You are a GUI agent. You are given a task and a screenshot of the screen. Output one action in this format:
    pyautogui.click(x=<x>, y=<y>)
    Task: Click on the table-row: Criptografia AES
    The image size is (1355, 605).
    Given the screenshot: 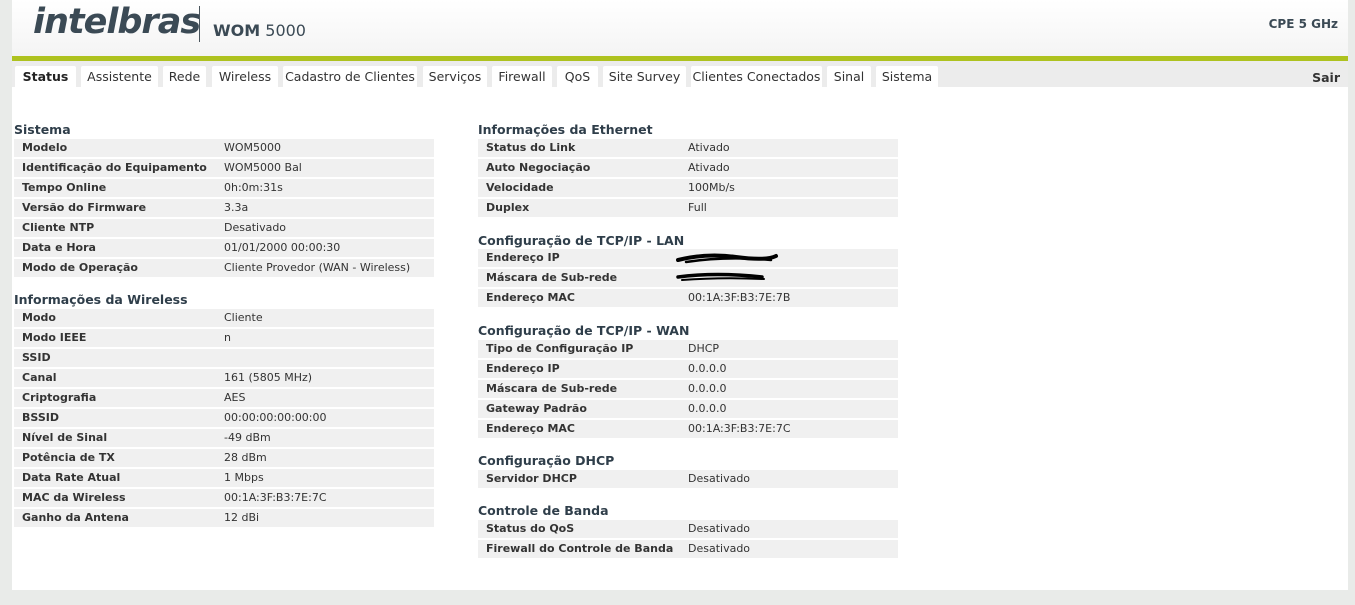 What is the action you would take?
    pyautogui.click(x=224, y=398)
    